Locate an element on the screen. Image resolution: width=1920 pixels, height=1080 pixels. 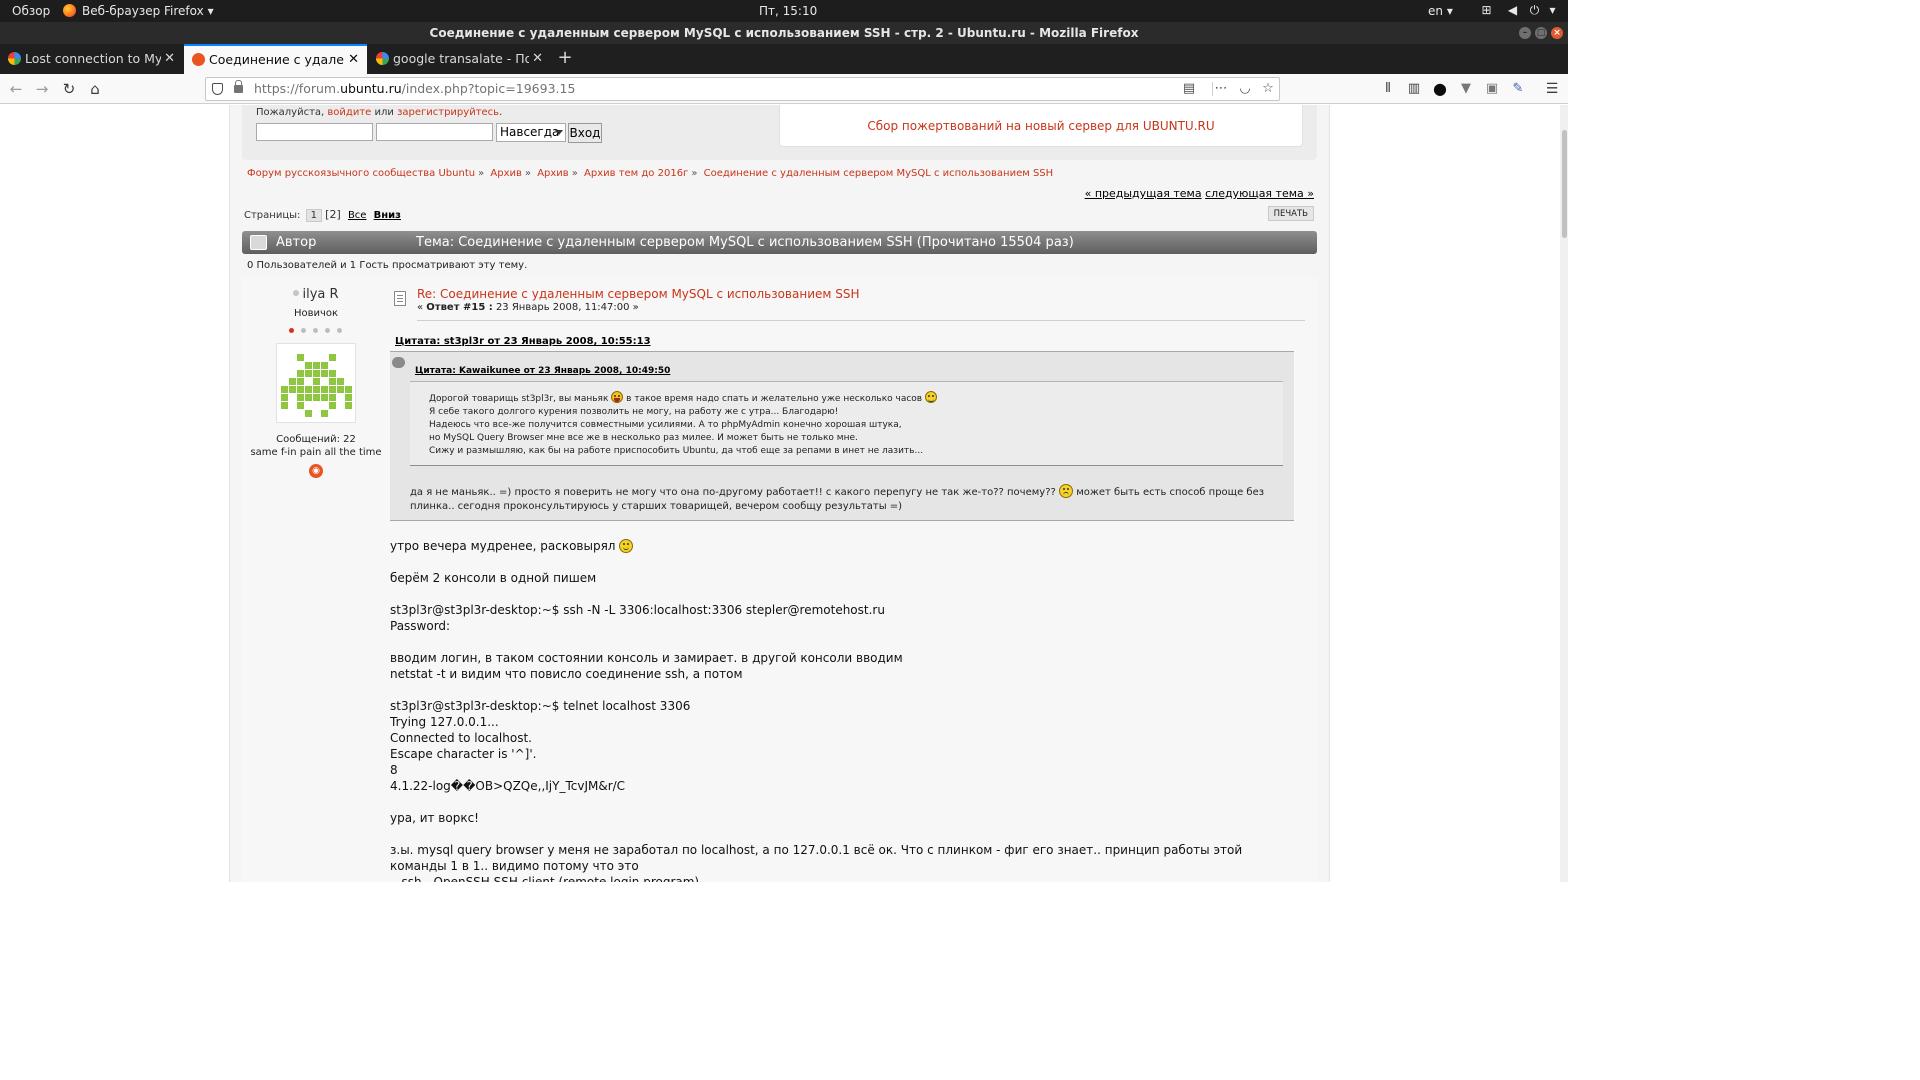
tab-lost-connection: Lost connection to MySQL ✕ is located at coordinates (91, 59).